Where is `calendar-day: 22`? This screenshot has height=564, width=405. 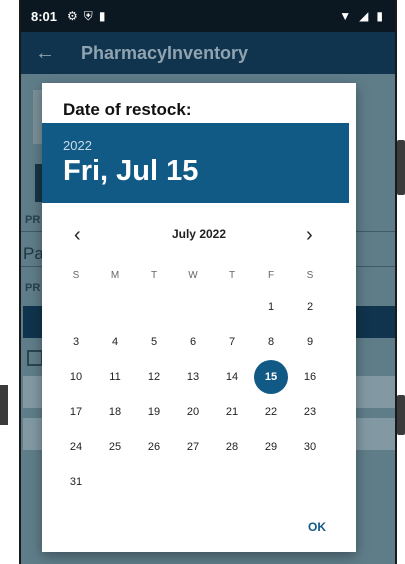 calendar-day: 22 is located at coordinates (271, 412).